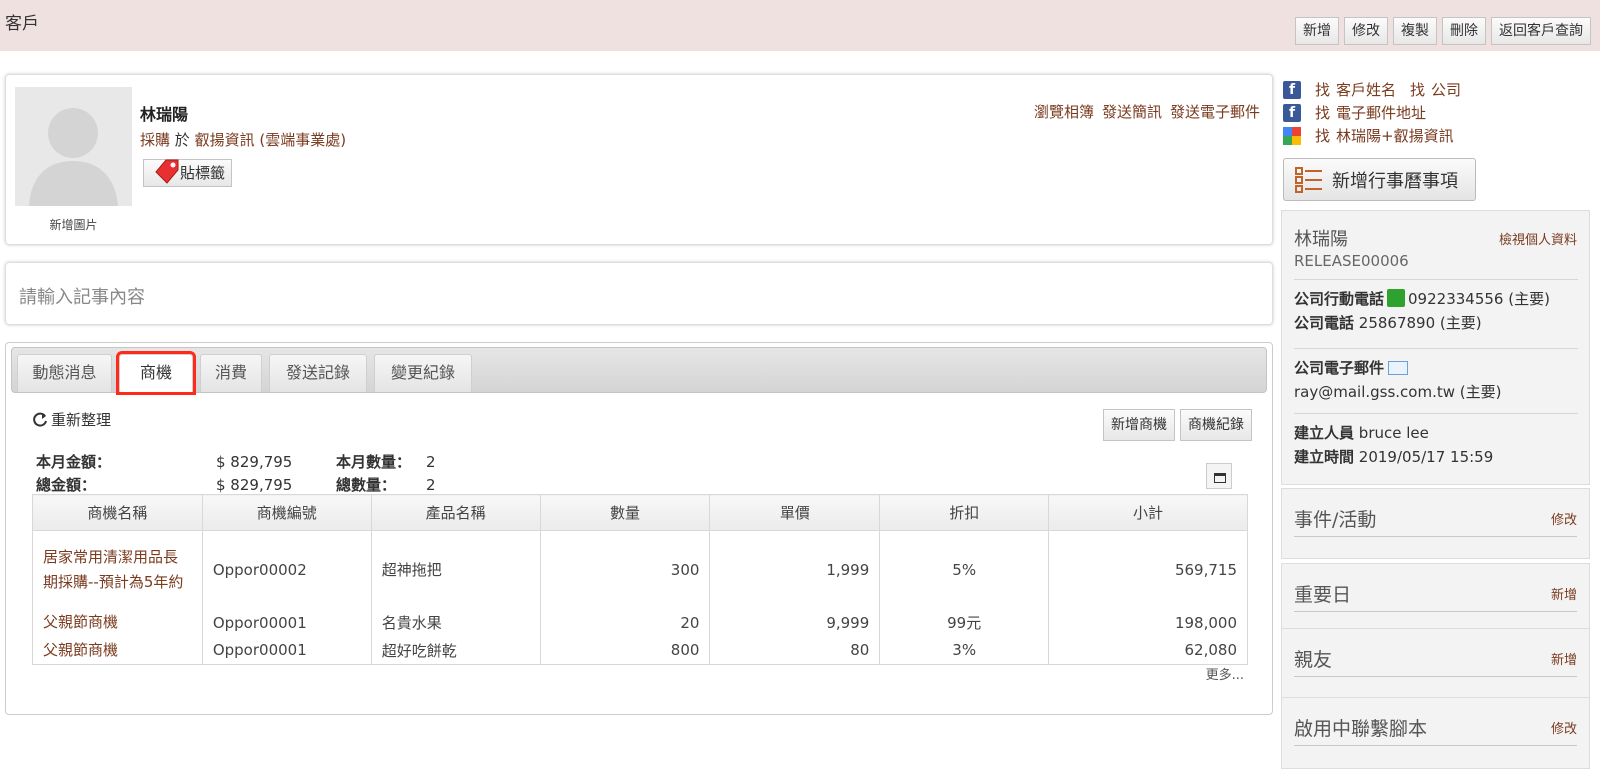  What do you see at coordinates (1415, 31) in the screenshot?
I see `copy-button: 複製` at bounding box center [1415, 31].